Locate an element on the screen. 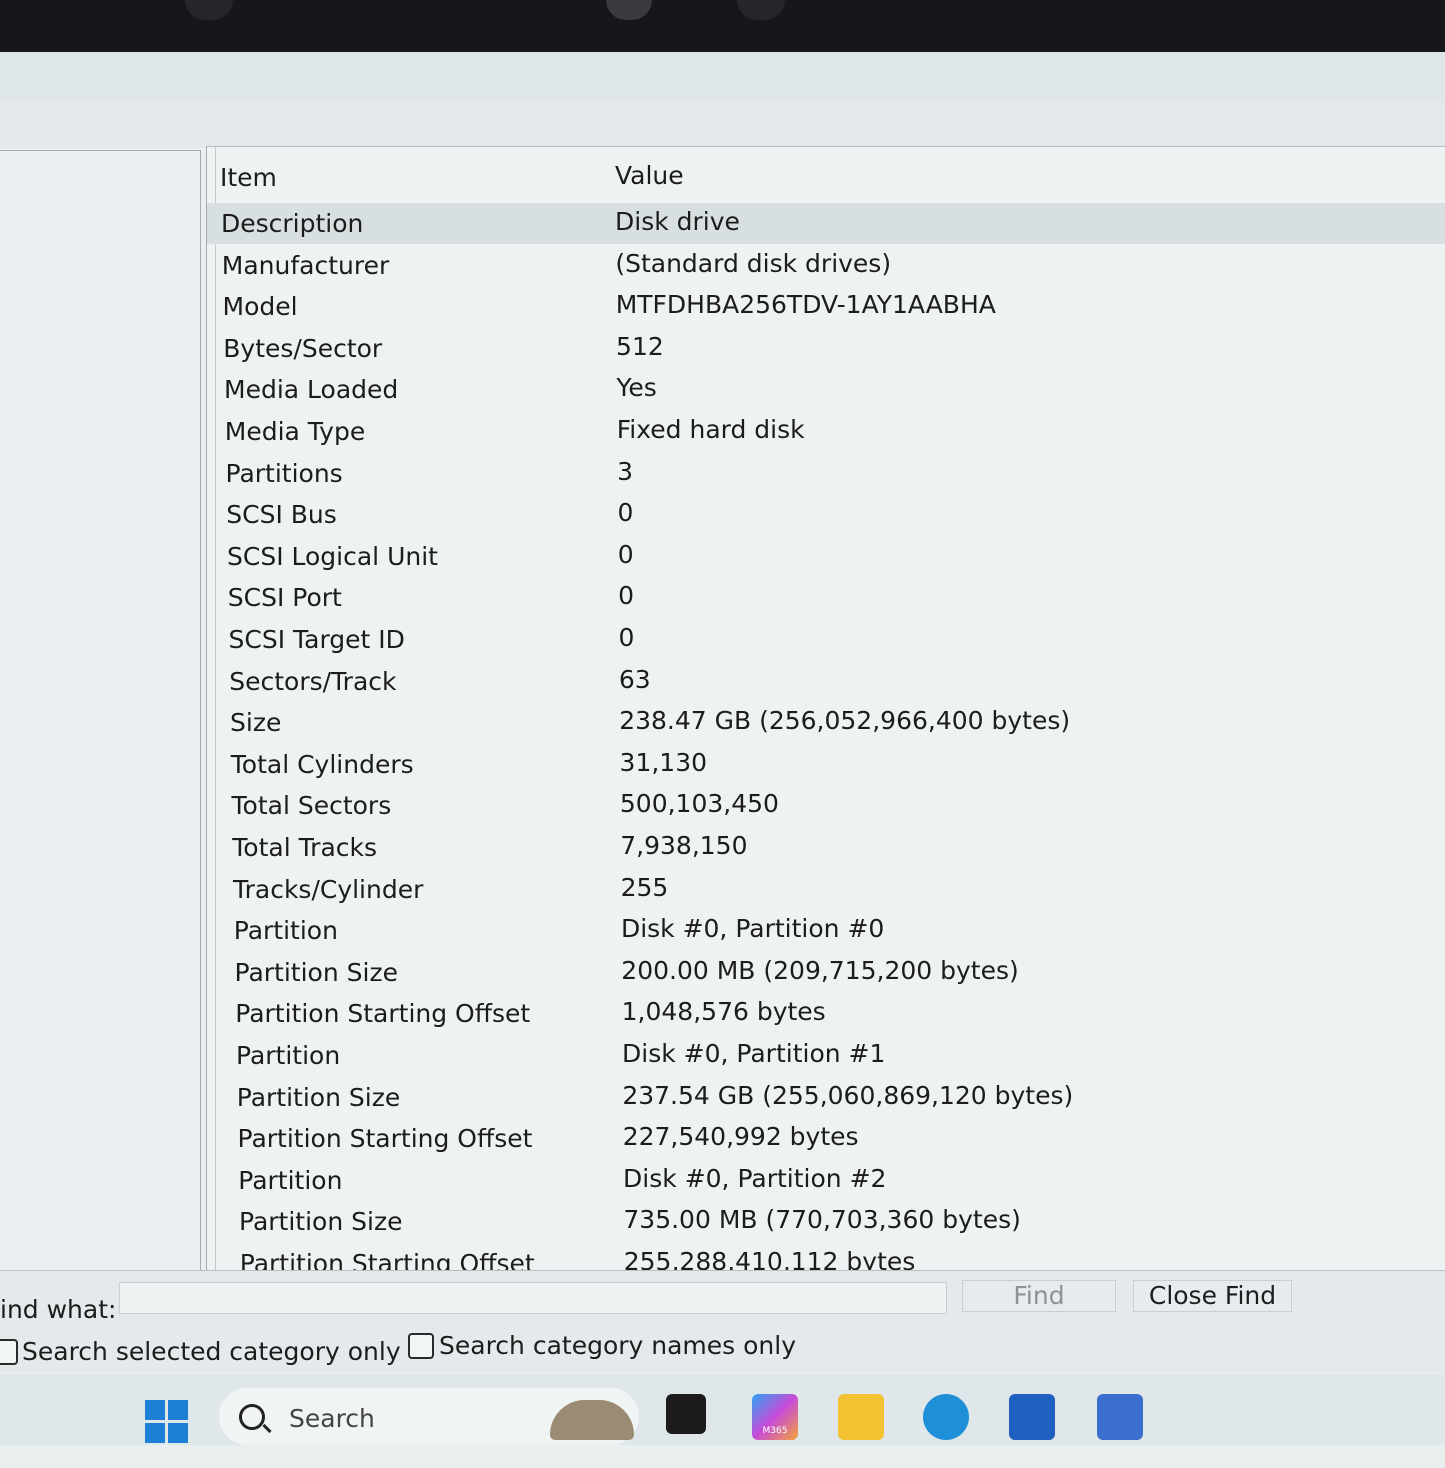  list-row: Description Disk drive is located at coordinates (826, 223).